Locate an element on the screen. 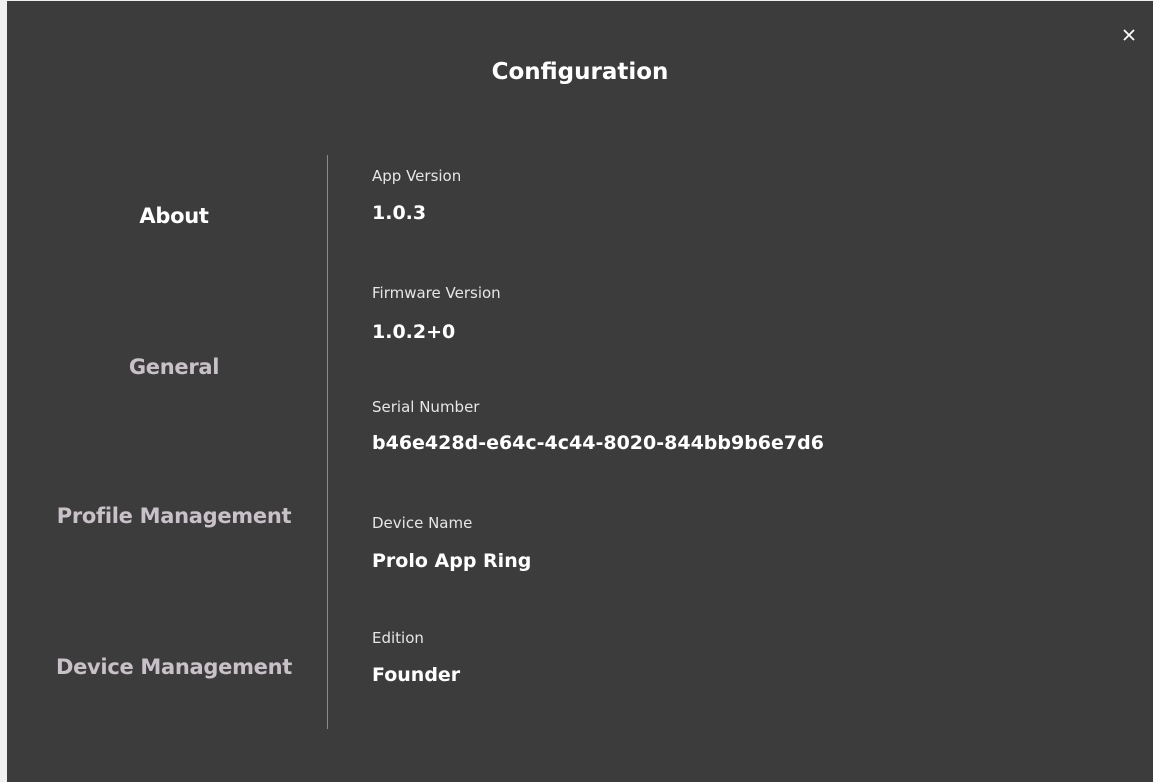 This screenshot has height=782, width=1153. serial-number-label: Serial Number is located at coordinates (426, 407).